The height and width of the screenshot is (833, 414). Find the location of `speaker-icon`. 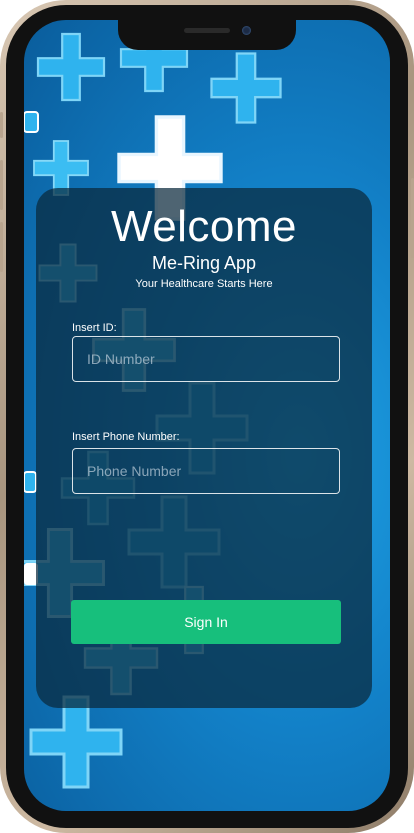

speaker-icon is located at coordinates (207, 30).